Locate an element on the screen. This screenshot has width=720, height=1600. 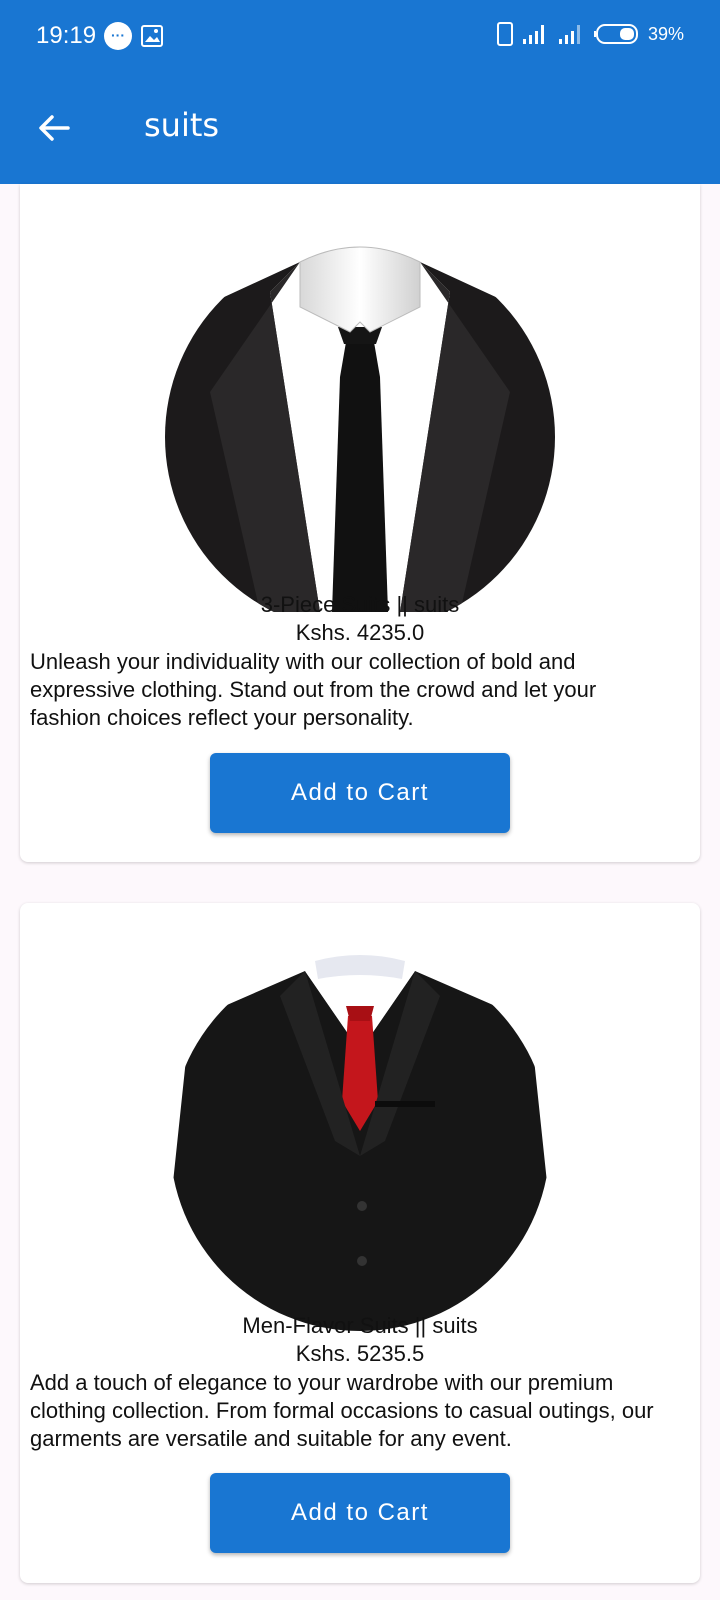
status-time: 19:19 is located at coordinates (66, 35).